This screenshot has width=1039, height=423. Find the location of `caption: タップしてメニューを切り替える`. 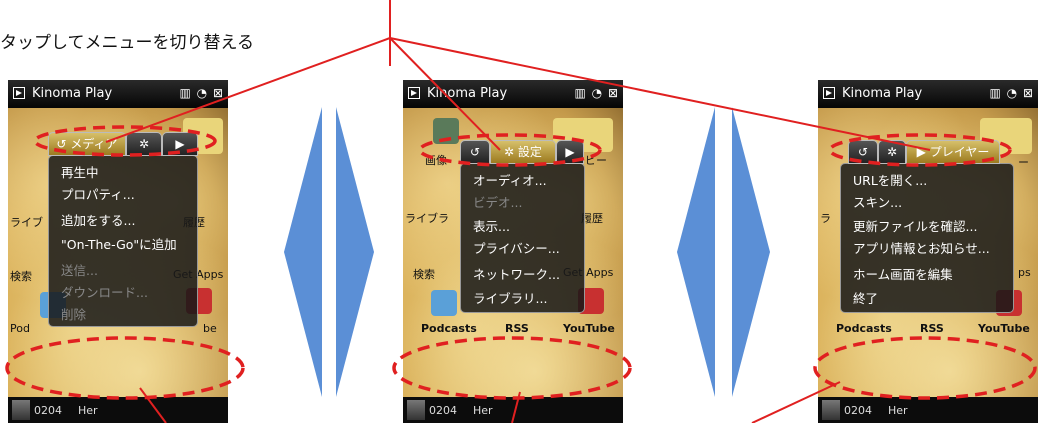

caption: タップしてメニューを切り替える is located at coordinates (127, 43).